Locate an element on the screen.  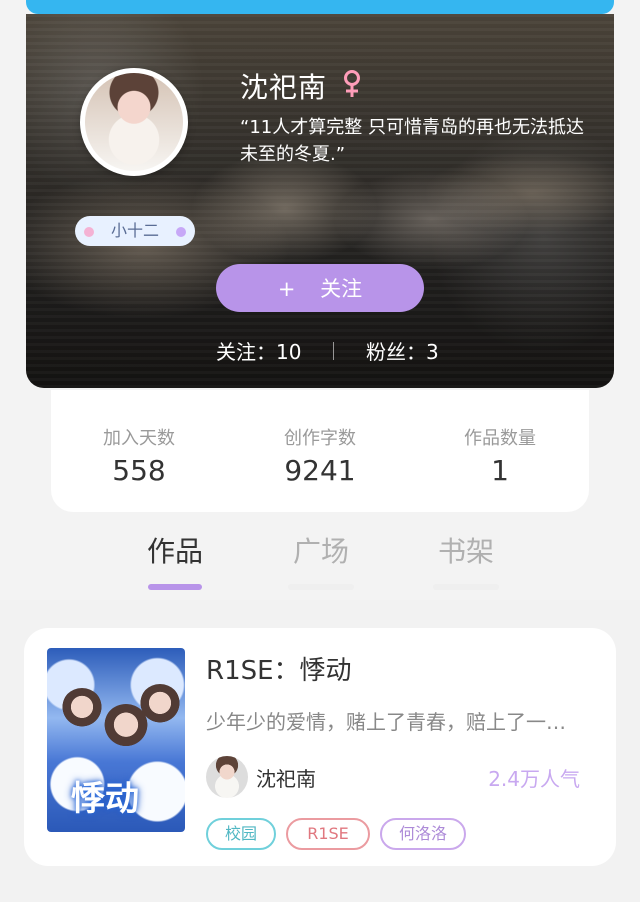
stat-label: 创作字数 is located at coordinates (320, 438).